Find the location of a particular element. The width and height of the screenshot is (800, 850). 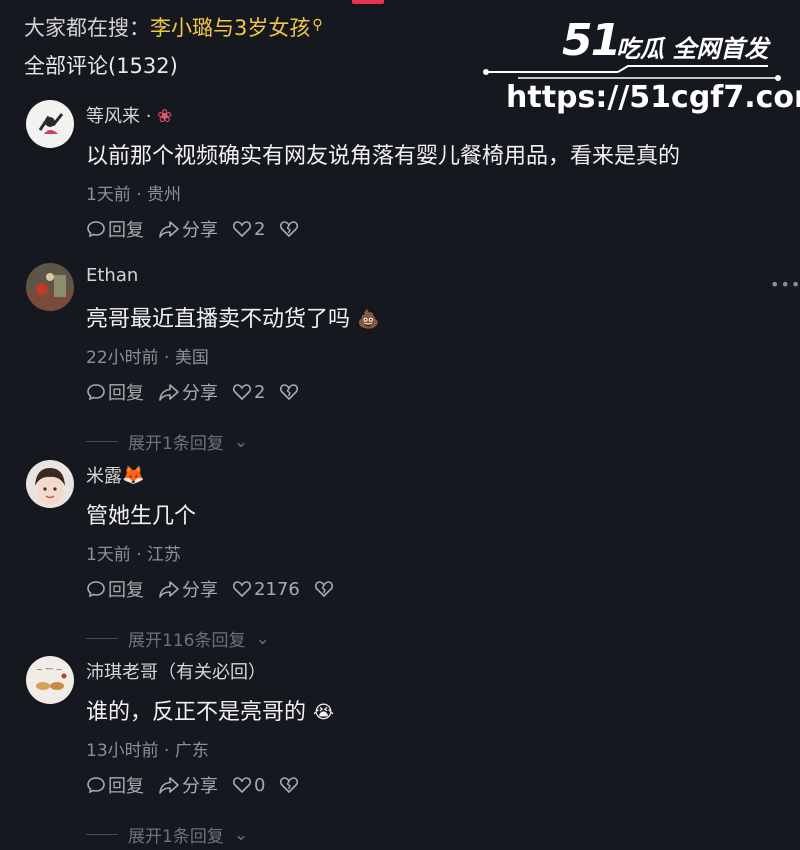

comment-meta: 1天前 · 贵州 is located at coordinates (134, 195).